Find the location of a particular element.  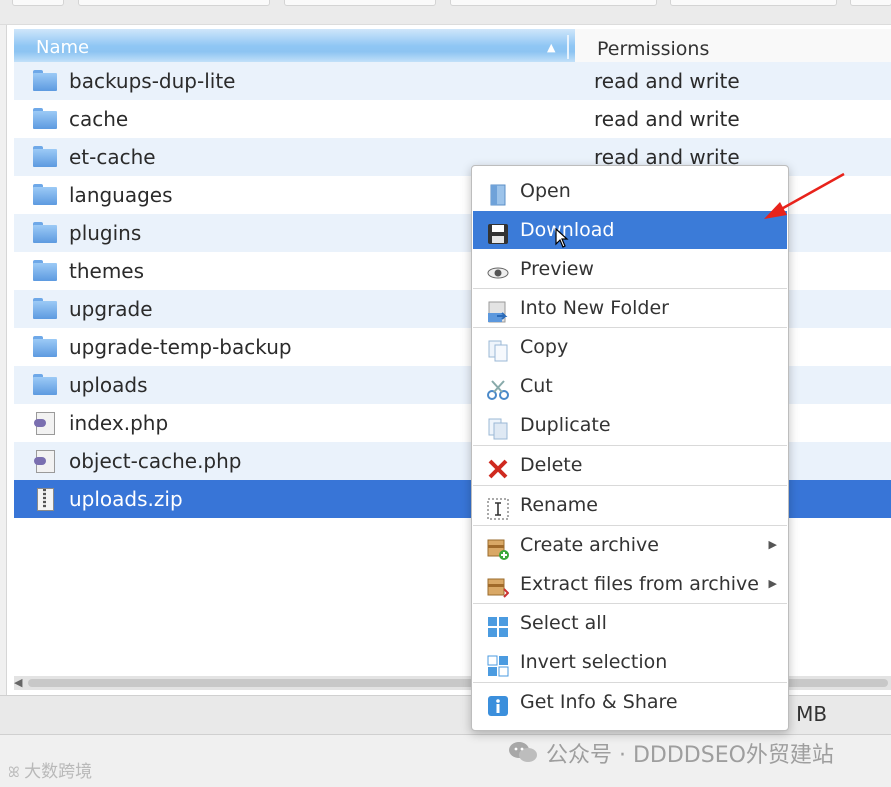

context-menu-item-label: Get Info & Share is located at coordinates (599, 702).